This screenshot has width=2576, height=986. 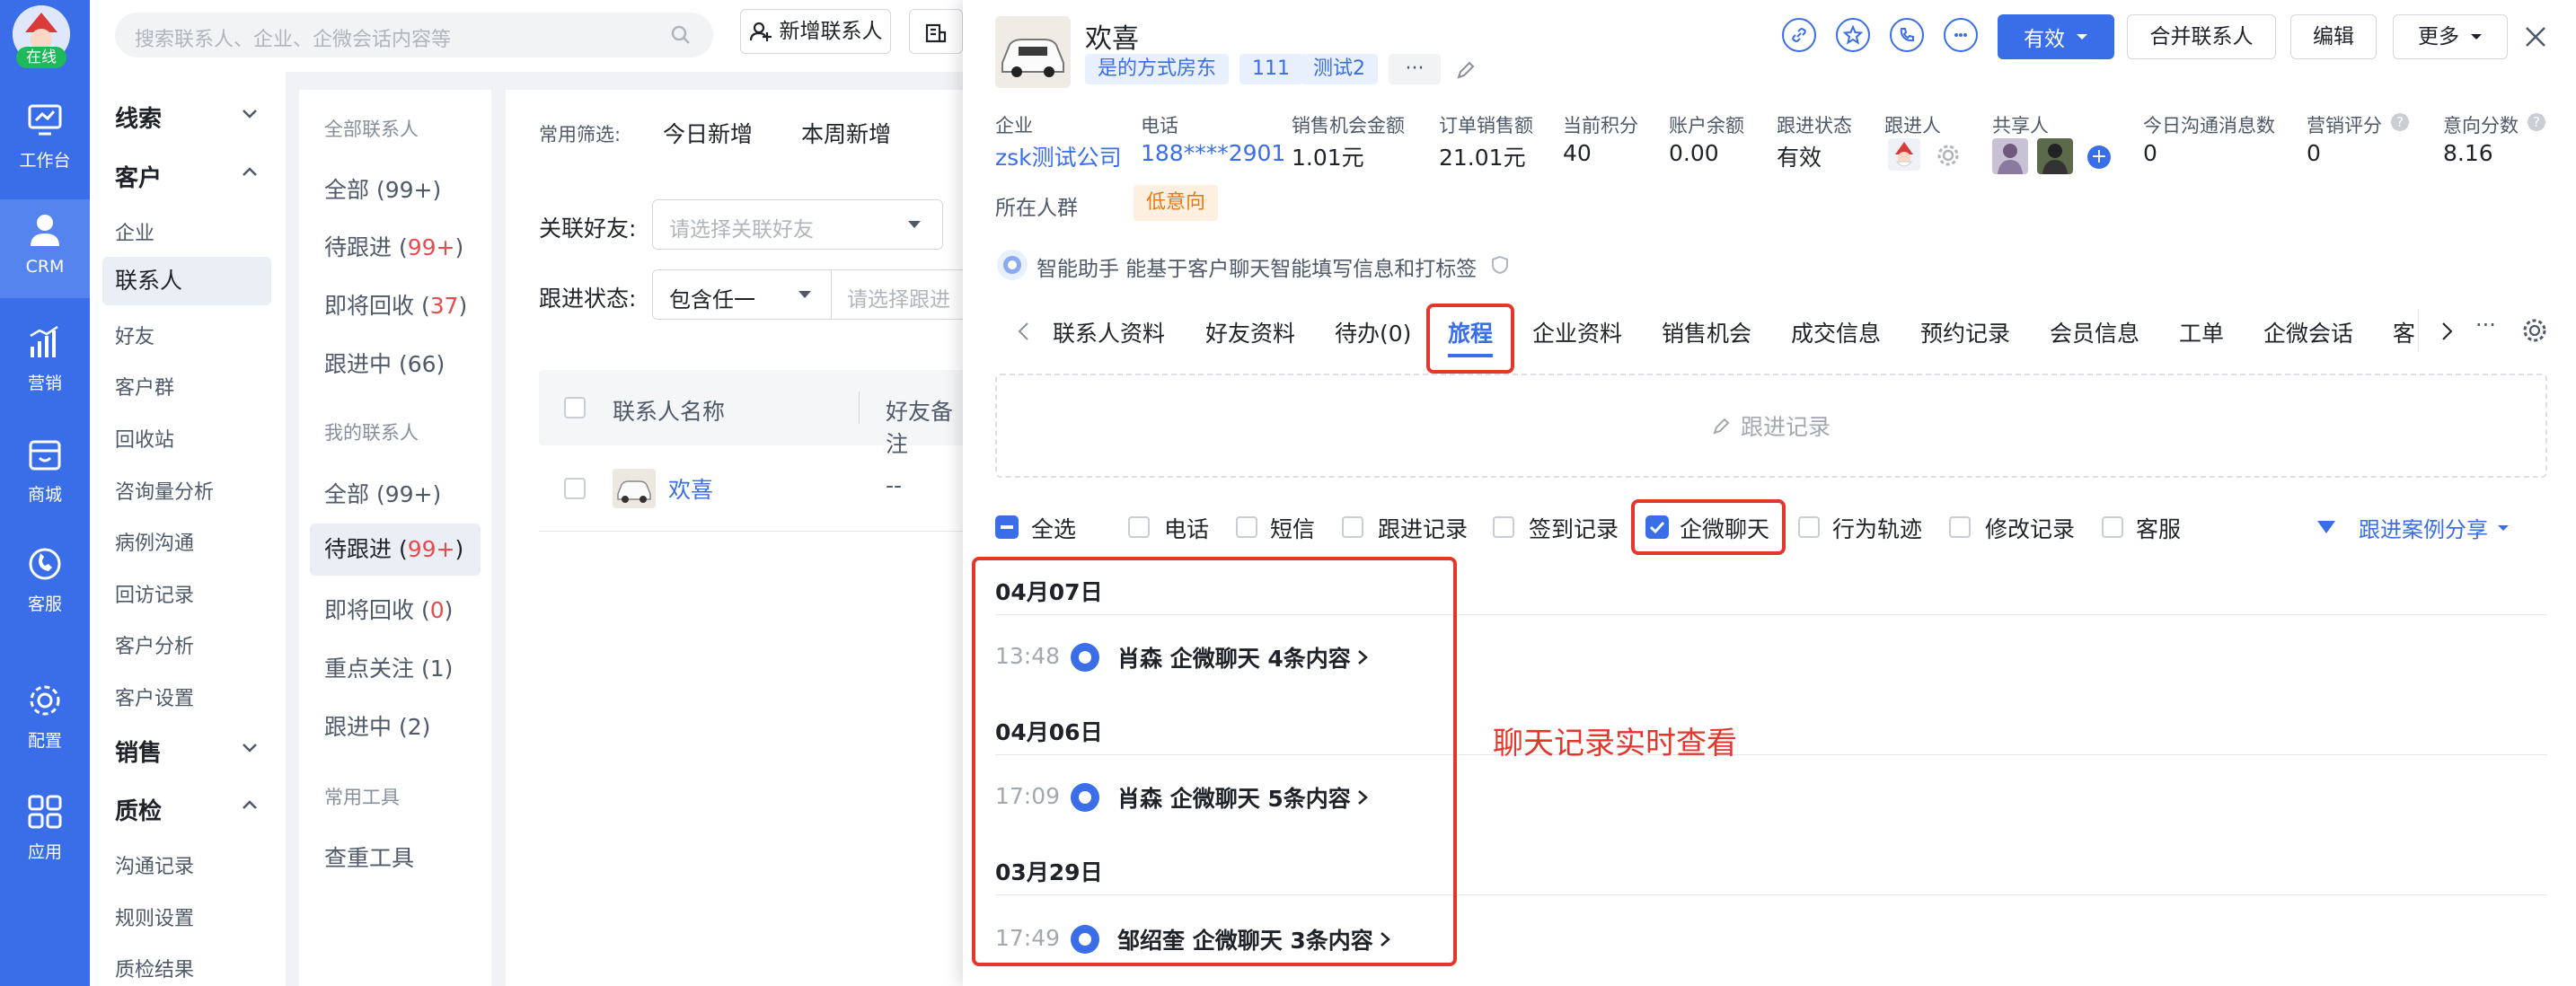 I want to click on call-button, so click(x=1907, y=35).